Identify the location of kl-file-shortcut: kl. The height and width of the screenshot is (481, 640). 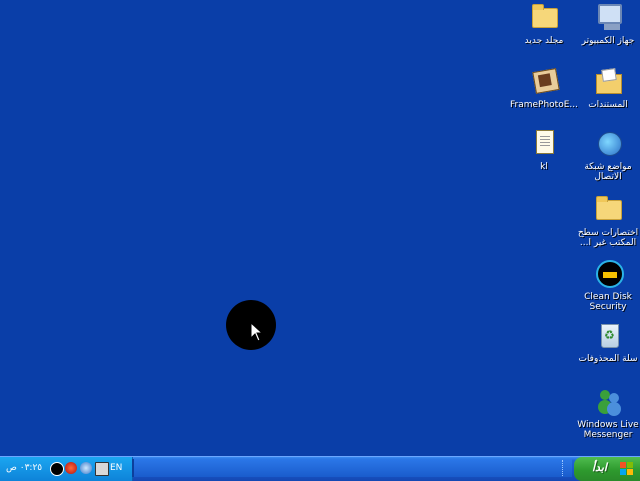
(544, 150).